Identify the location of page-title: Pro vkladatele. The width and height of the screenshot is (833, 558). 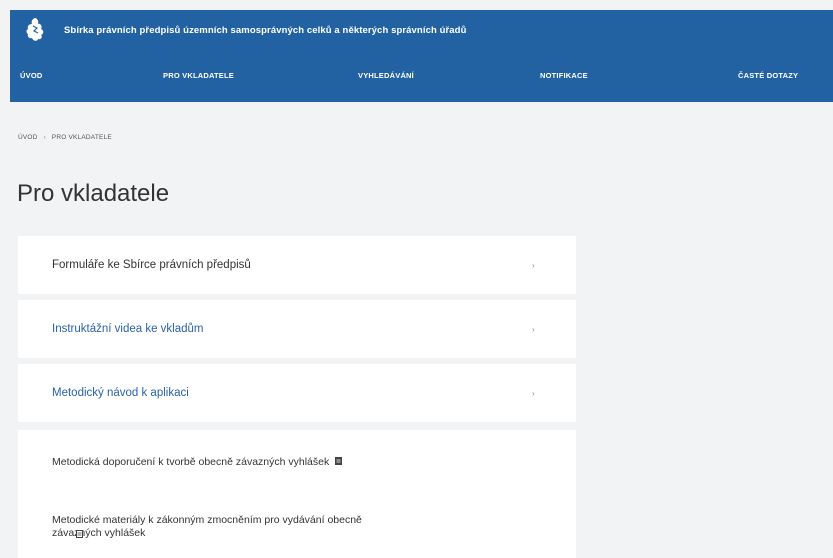
(93, 193).